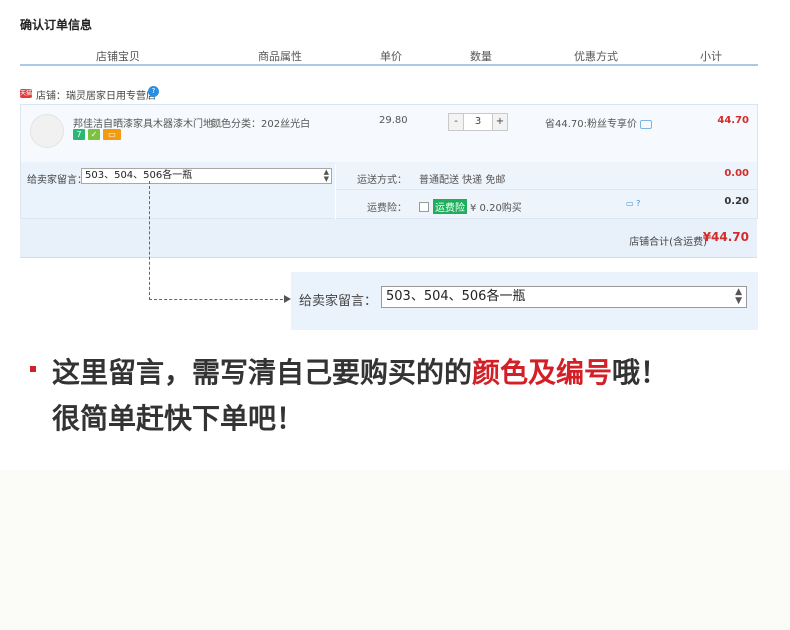 Image resolution: width=790 pixels, height=630 pixels. I want to click on help-icon: ▭ ?, so click(633, 203).